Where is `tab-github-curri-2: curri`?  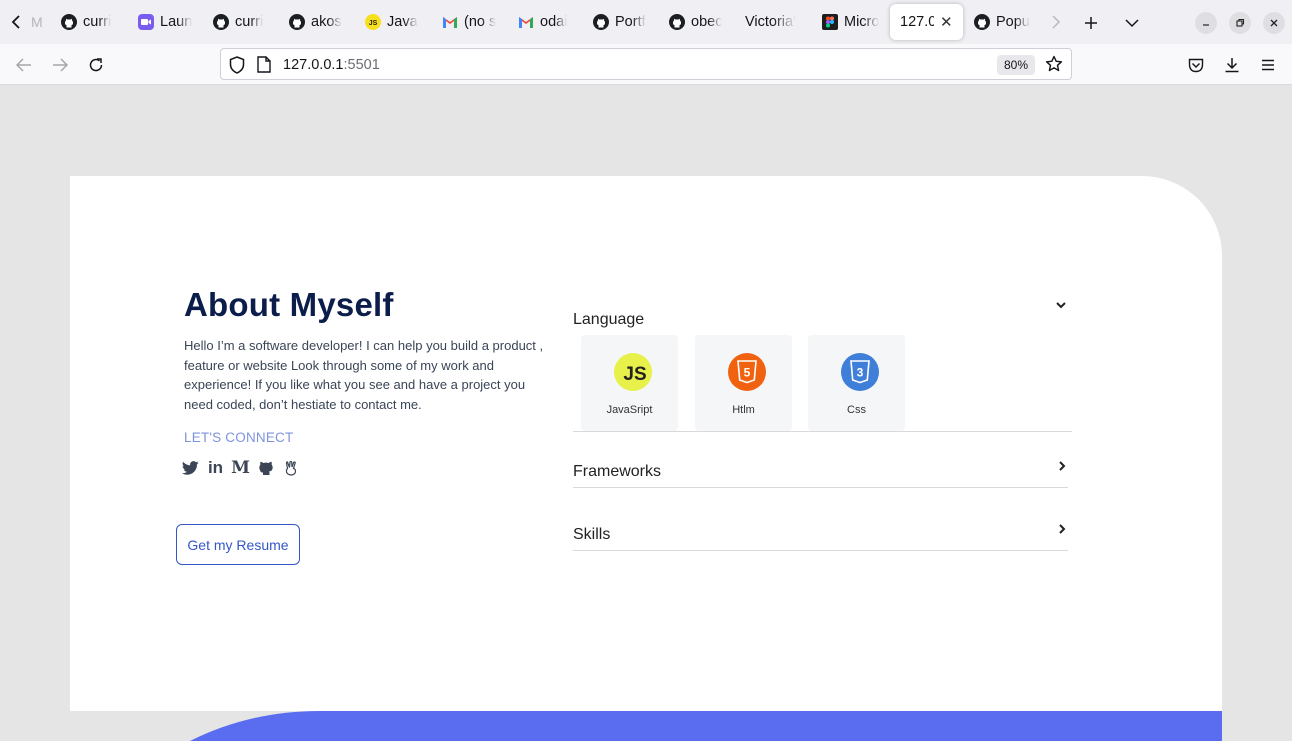 tab-github-curri-2: curri is located at coordinates (244, 22).